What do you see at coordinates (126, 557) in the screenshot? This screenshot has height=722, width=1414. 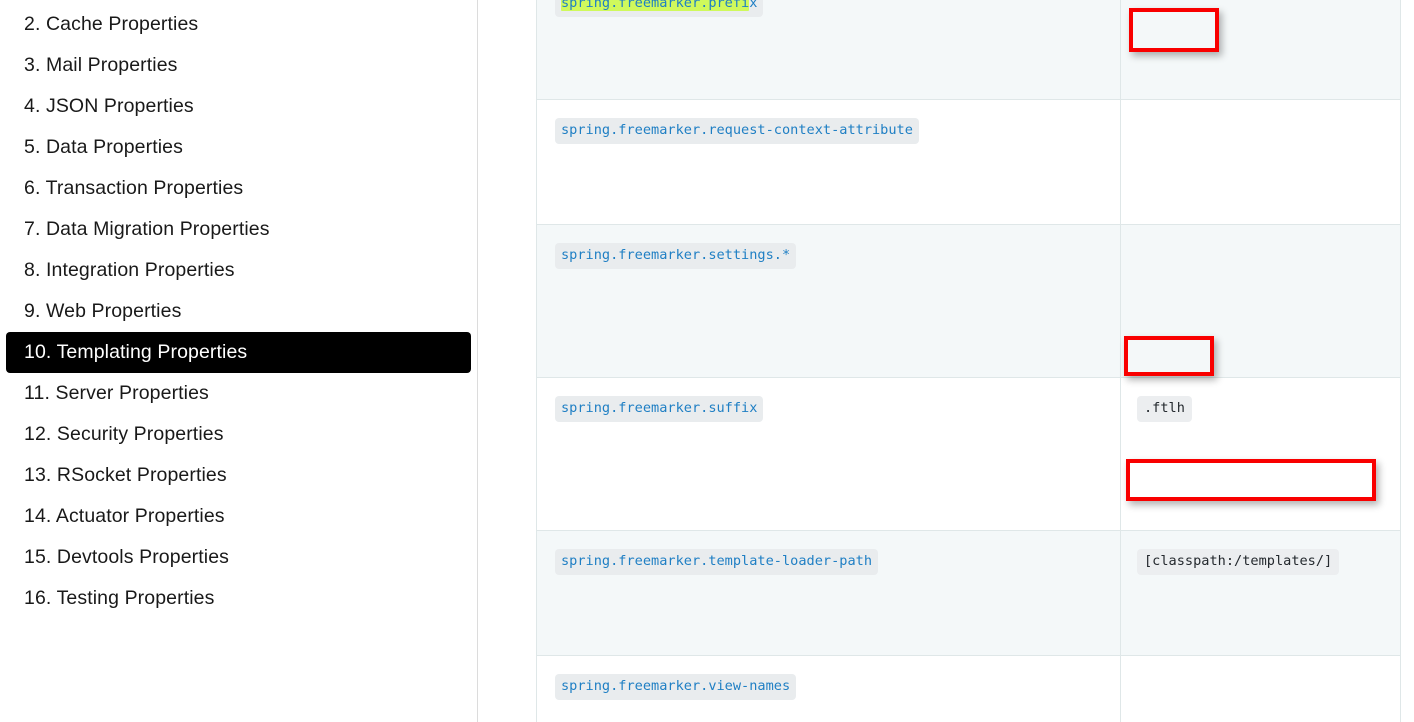 I see `sidebar-item-label: 15. Devtools Properties` at bounding box center [126, 557].